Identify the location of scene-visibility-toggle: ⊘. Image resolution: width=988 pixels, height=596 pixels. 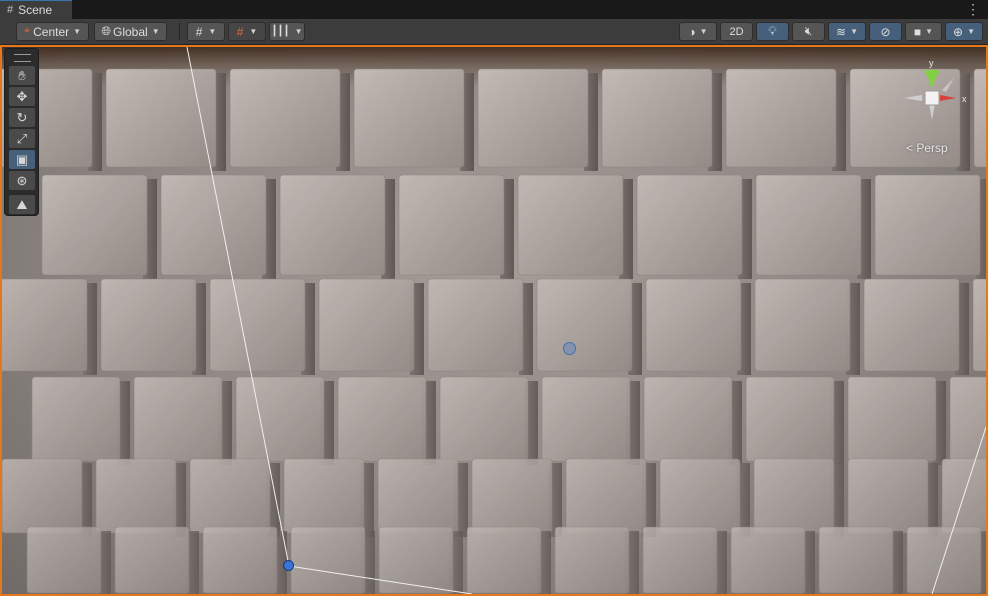
(885, 31).